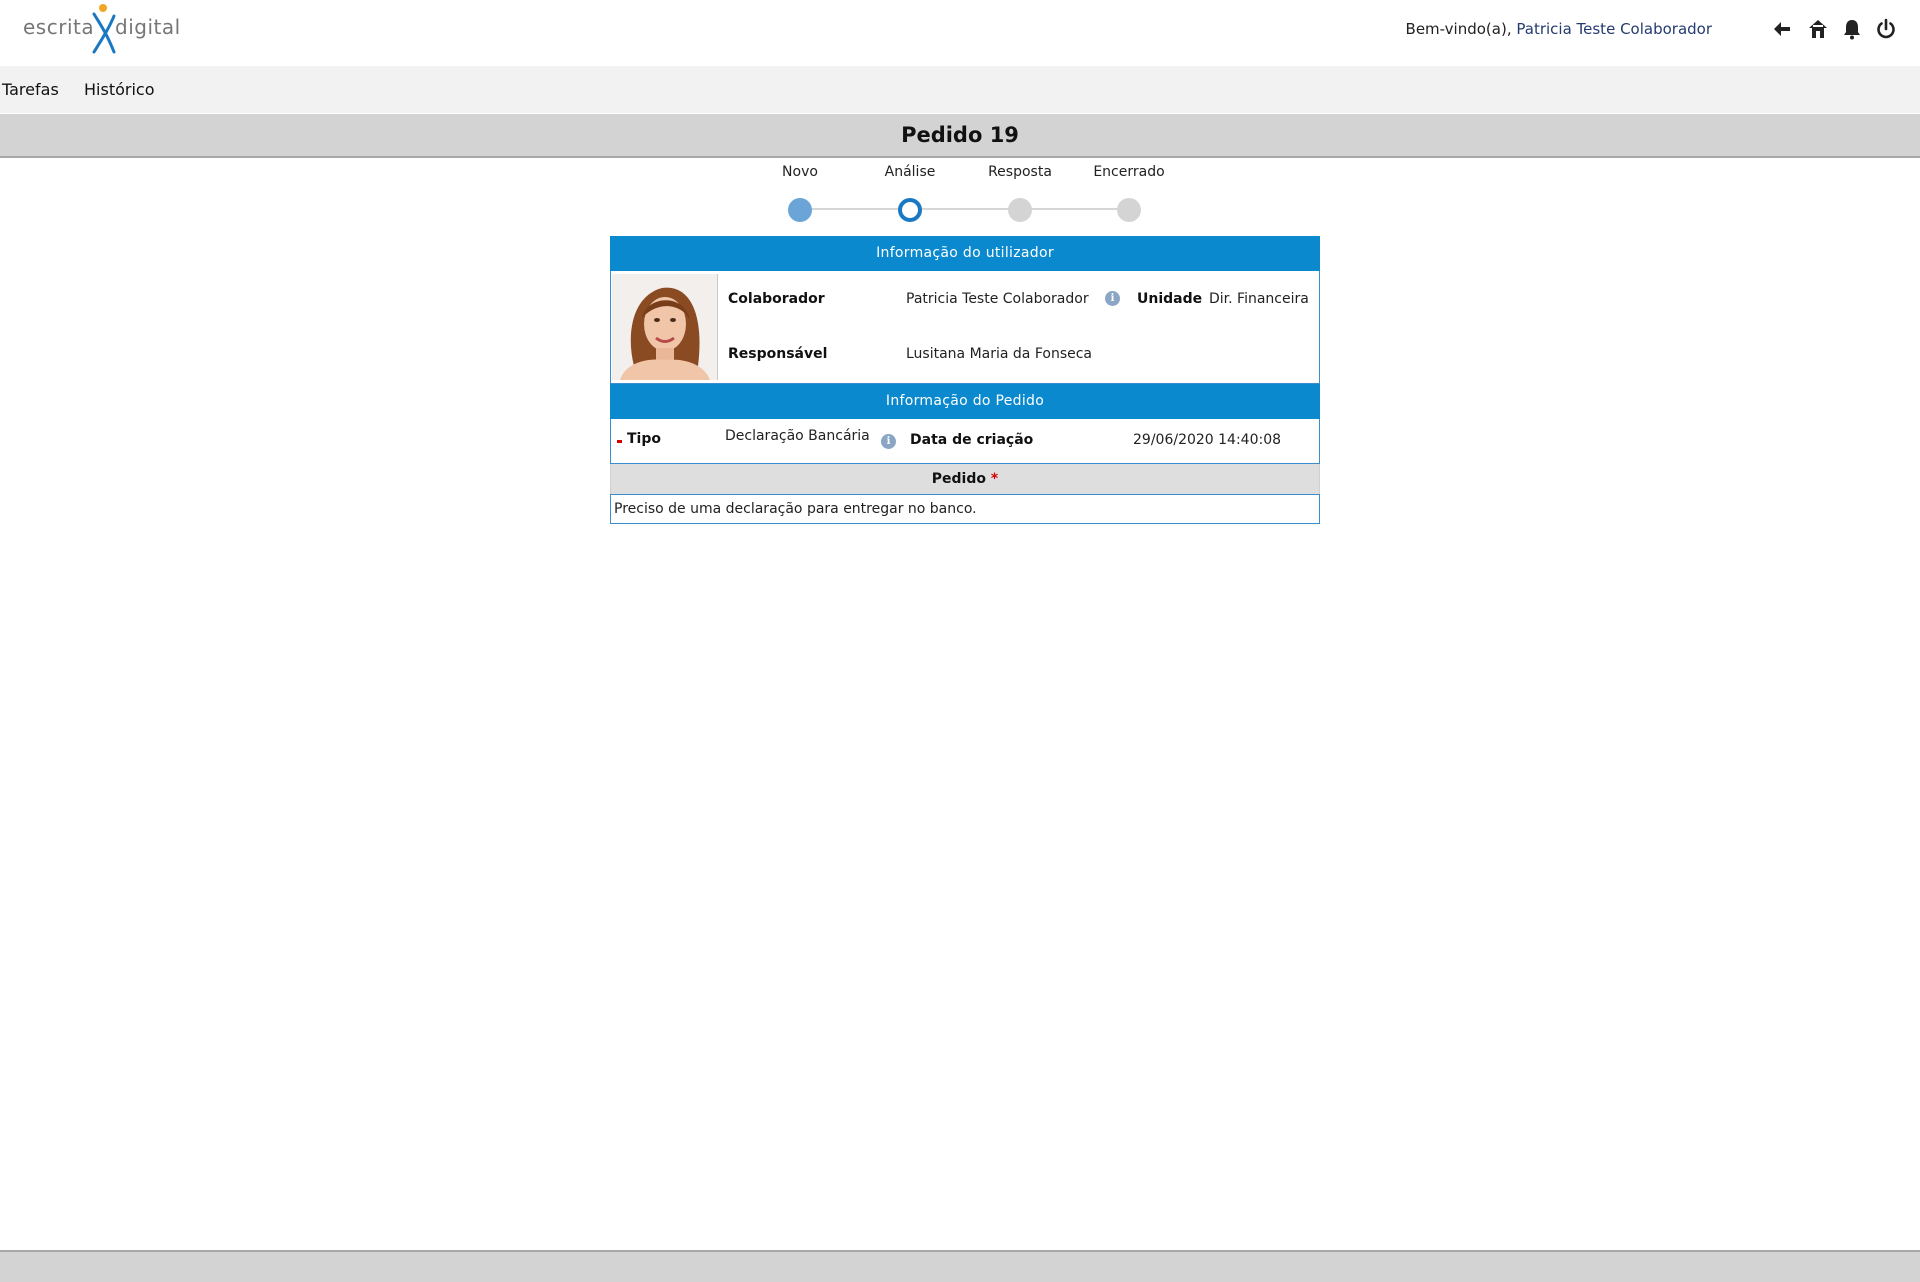 Image resolution: width=1920 pixels, height=1282 pixels. I want to click on user-info-heading: Informação do utilizador, so click(965, 253).